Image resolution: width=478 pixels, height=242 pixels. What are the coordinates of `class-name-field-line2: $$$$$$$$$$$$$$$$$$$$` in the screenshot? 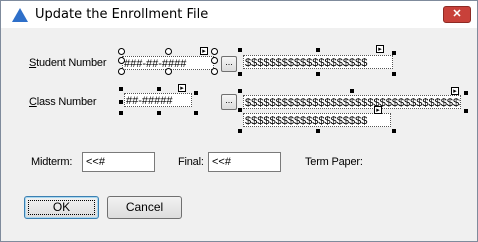 It's located at (317, 120).